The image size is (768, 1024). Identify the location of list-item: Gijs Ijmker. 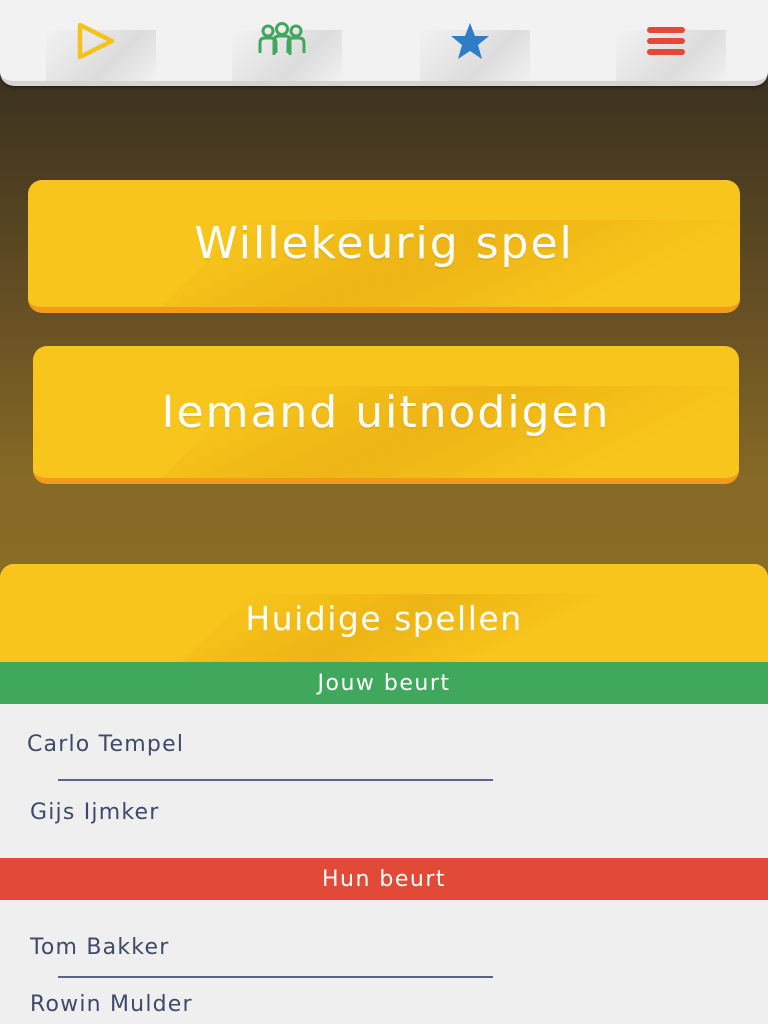
(95, 812).